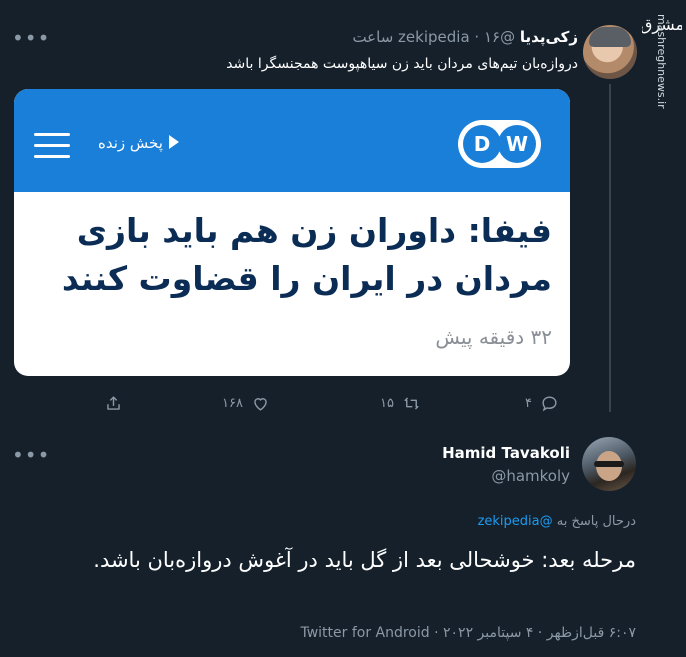 The height and width of the screenshot is (657, 686). I want to click on retweet-count: ۱۵, so click(387, 403).